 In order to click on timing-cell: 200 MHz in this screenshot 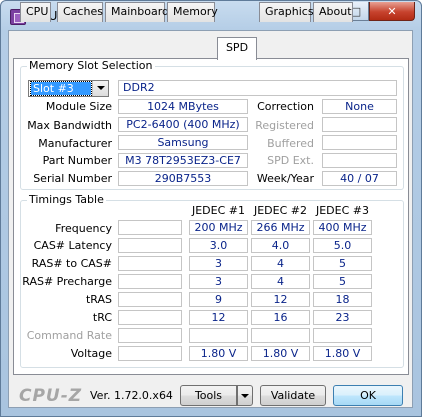, I will do `click(218, 227)`.